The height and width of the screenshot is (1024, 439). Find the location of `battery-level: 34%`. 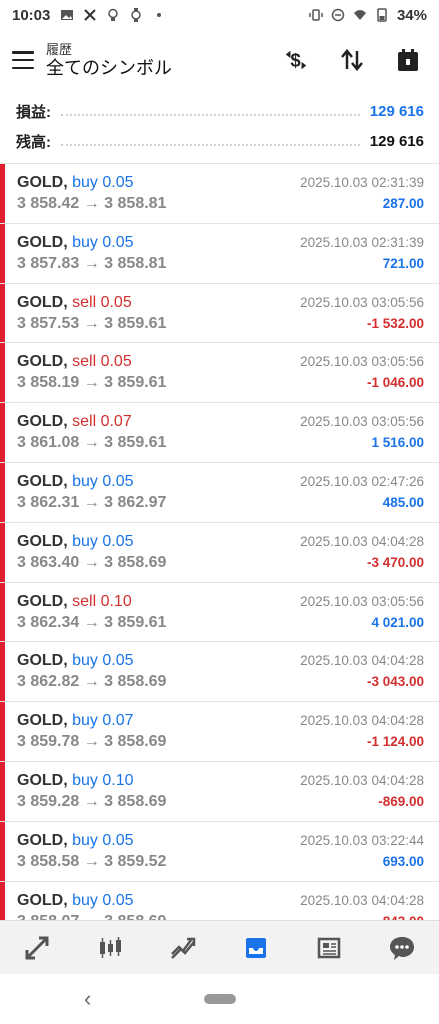

battery-level: 34% is located at coordinates (411, 15).